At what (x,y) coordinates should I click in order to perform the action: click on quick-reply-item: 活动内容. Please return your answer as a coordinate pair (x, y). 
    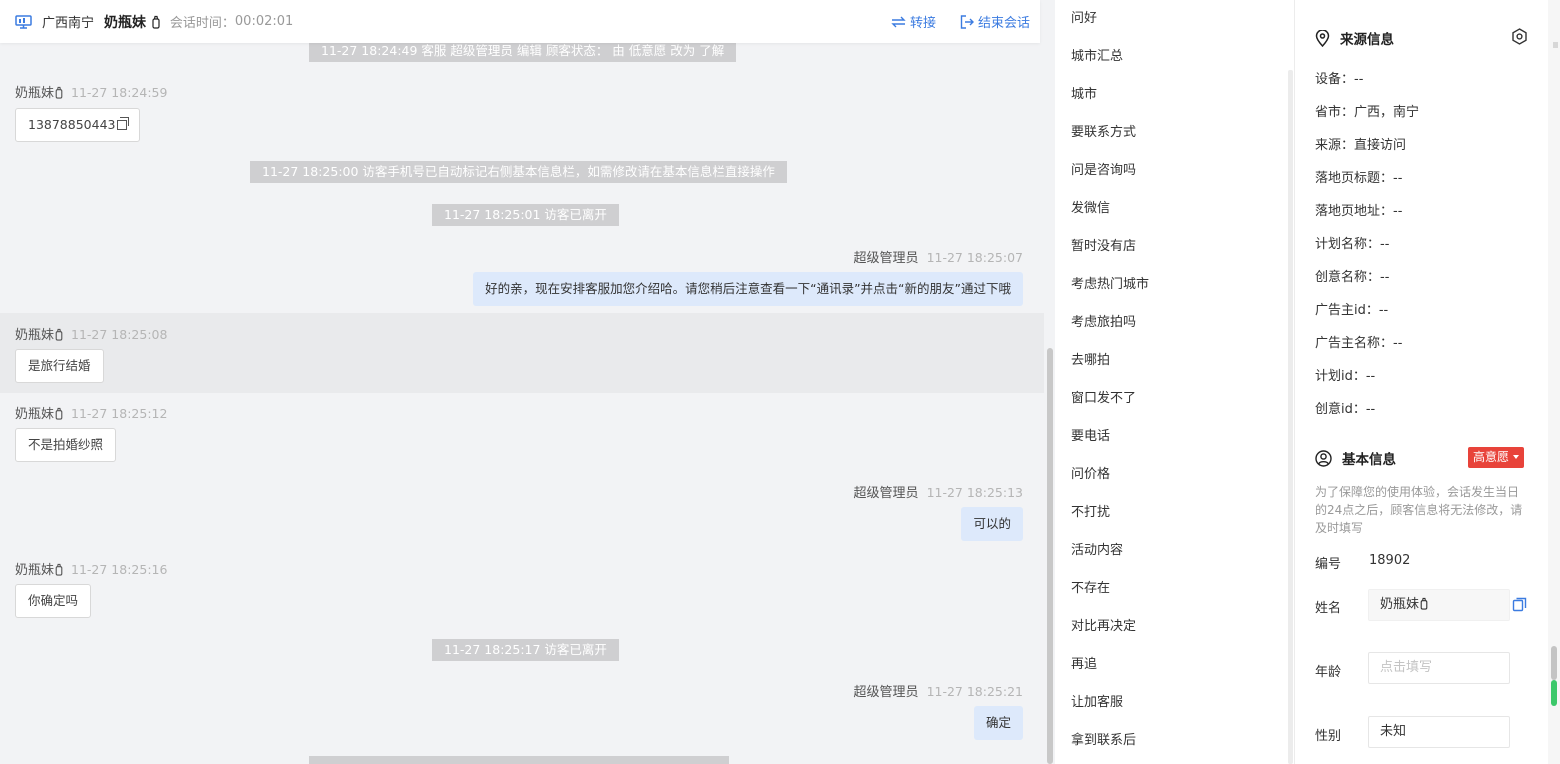
    Looking at the image, I should click on (1167, 541).